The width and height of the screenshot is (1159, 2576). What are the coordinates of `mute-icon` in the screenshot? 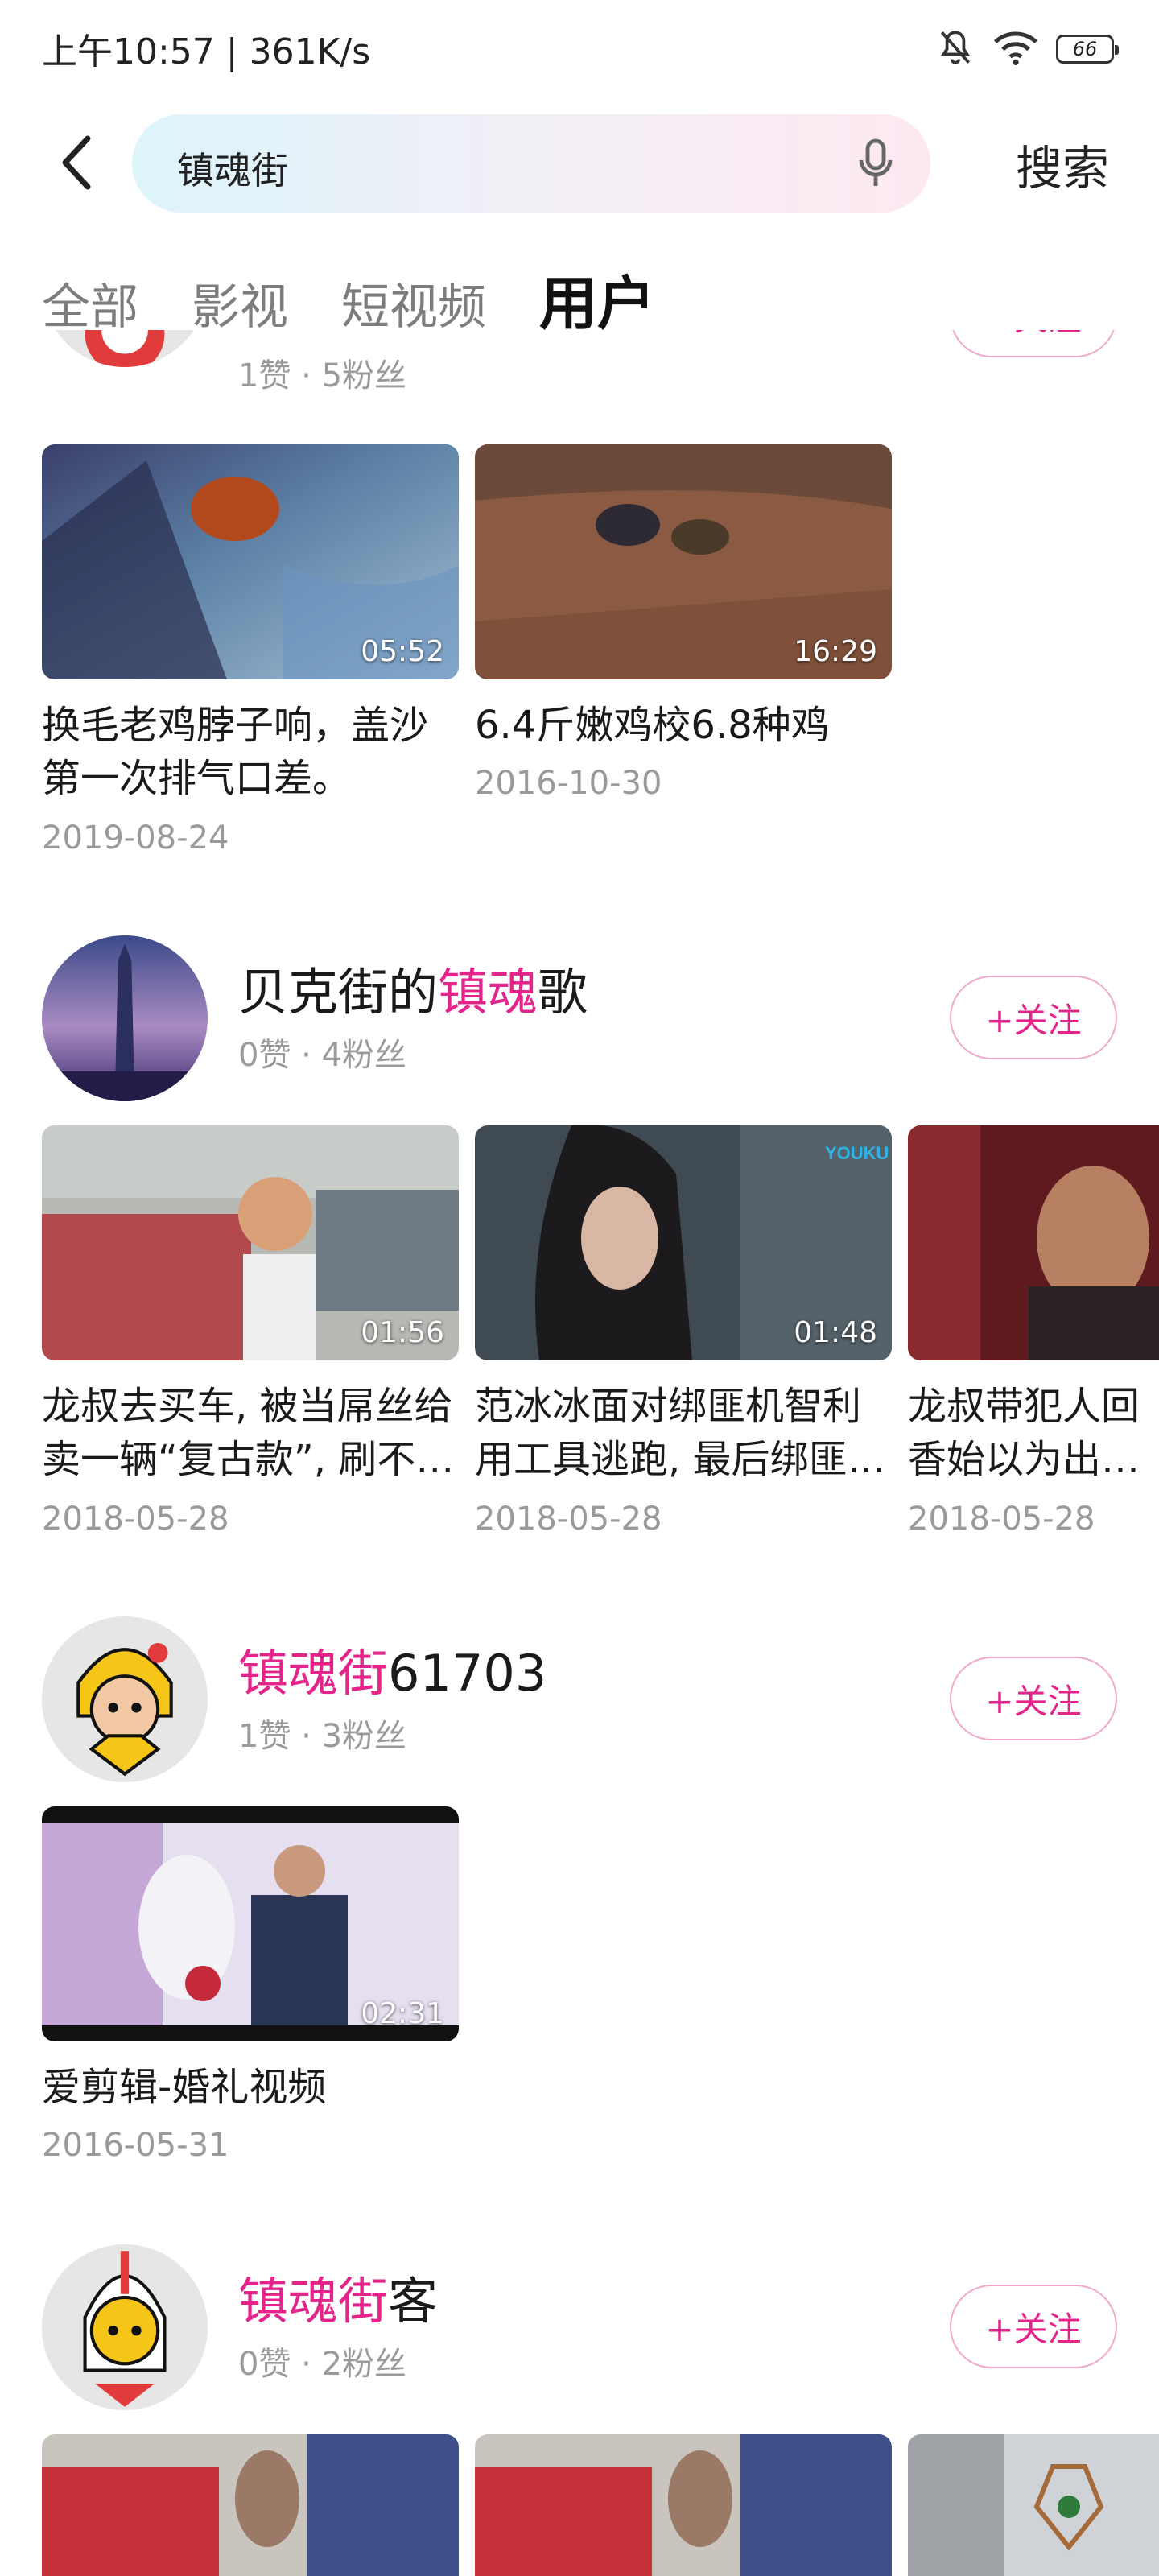 It's located at (955, 49).